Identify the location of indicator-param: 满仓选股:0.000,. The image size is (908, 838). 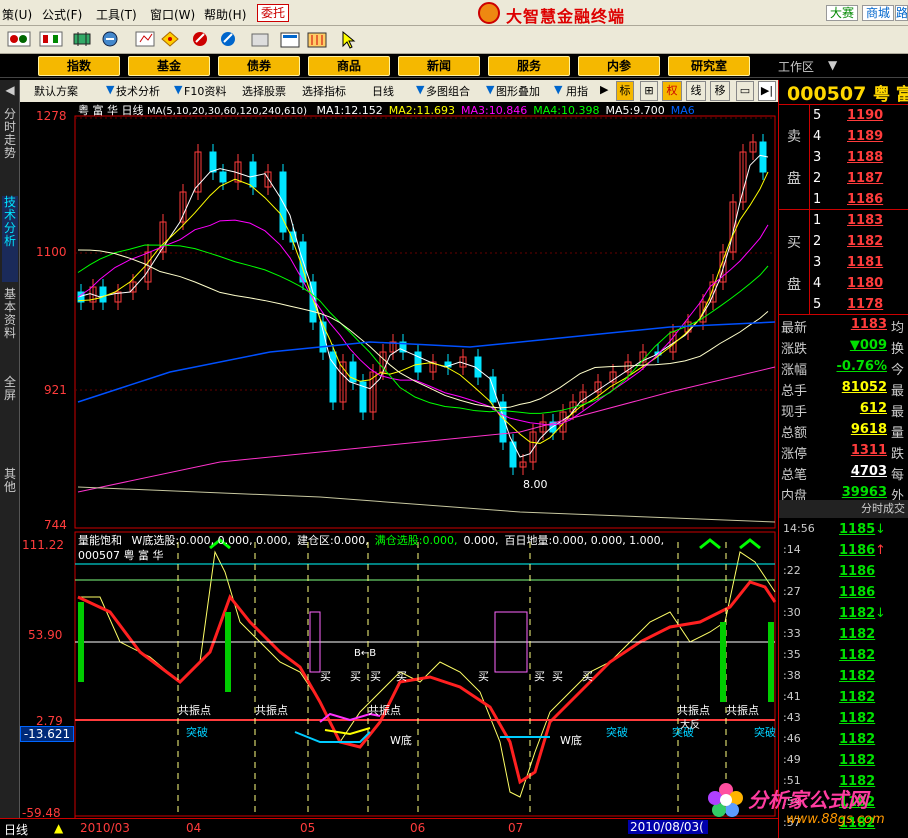
(416, 540).